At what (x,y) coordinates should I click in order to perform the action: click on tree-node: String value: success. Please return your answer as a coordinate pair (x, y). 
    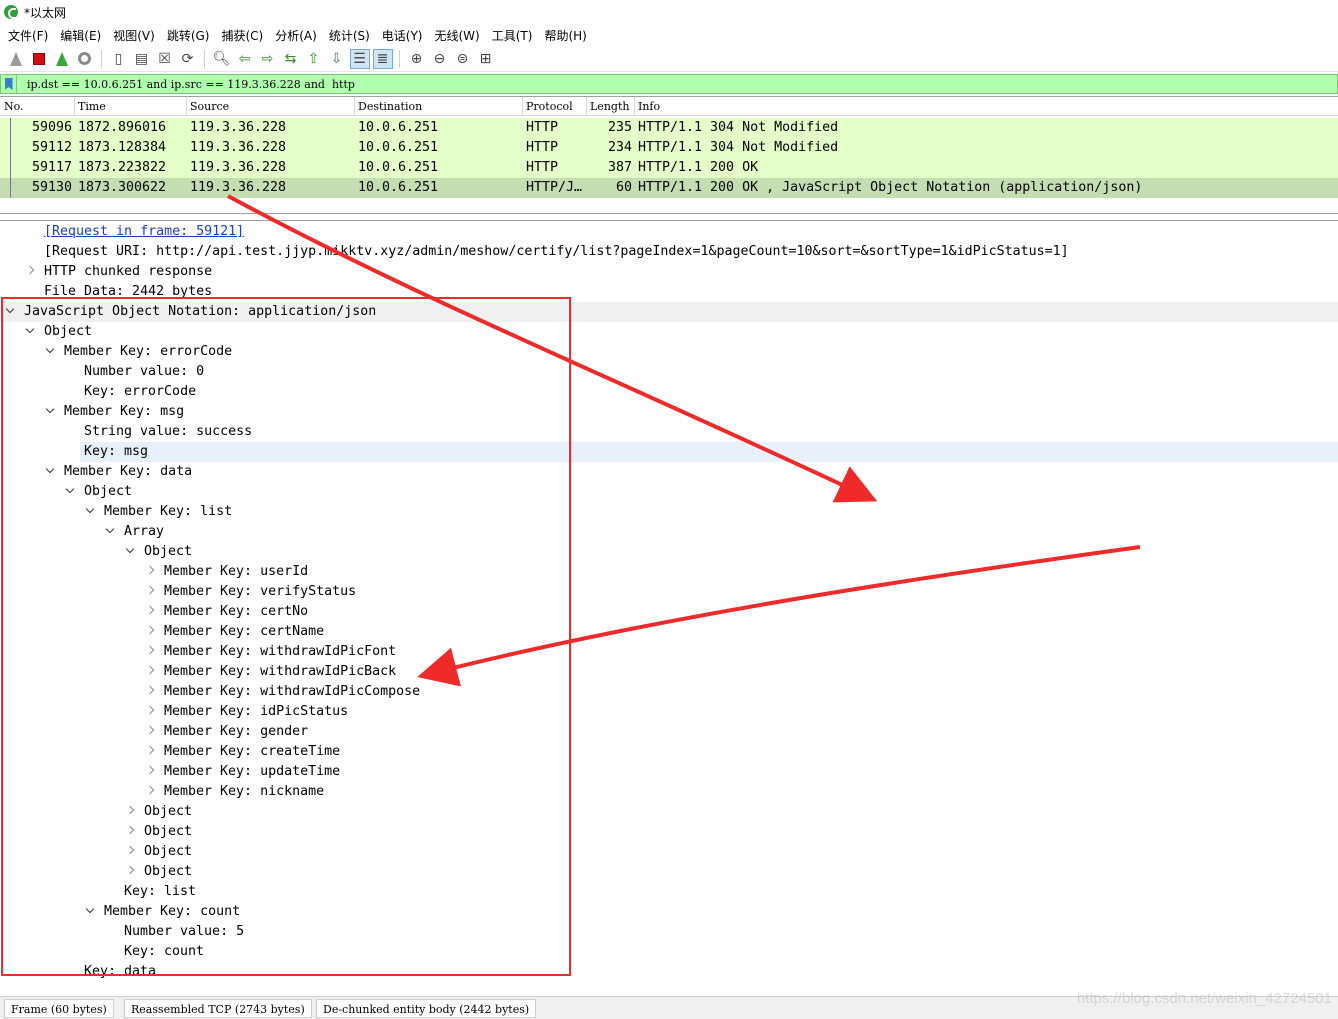
    Looking at the image, I should click on (669, 432).